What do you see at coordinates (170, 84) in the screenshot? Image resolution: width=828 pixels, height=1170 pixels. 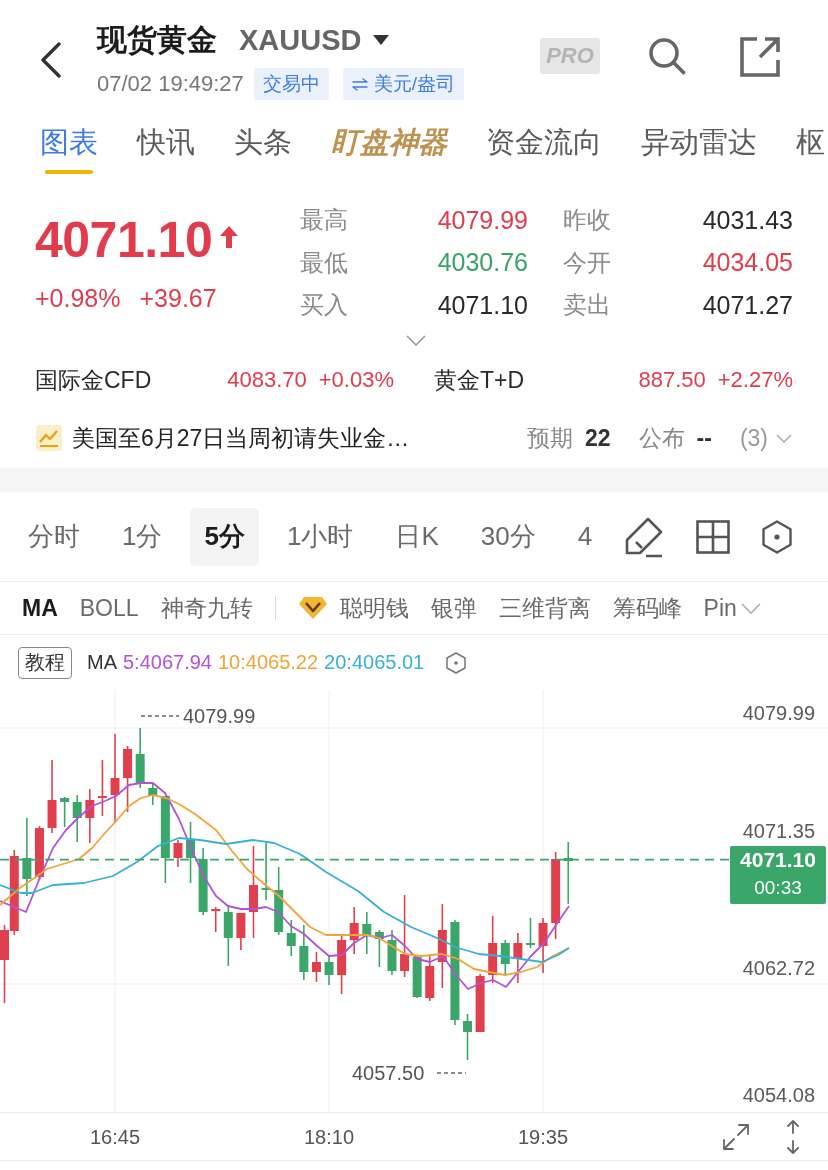 I see `quote-time: 07/02 19:49:27` at bounding box center [170, 84].